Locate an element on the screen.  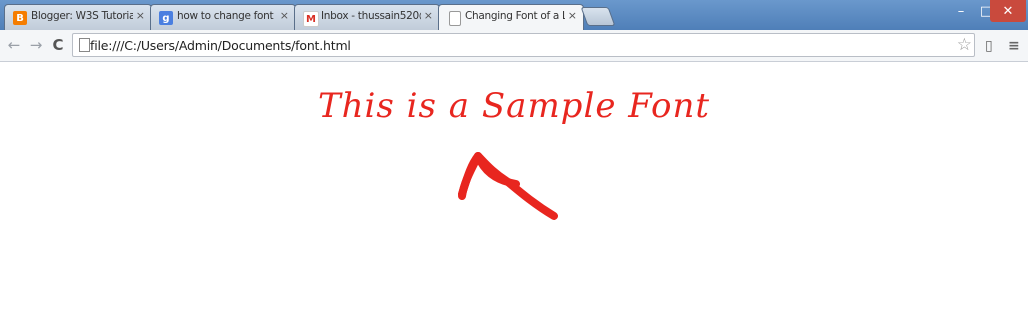
tab-title: Inbox - thussain520@gma is located at coordinates (371, 16).